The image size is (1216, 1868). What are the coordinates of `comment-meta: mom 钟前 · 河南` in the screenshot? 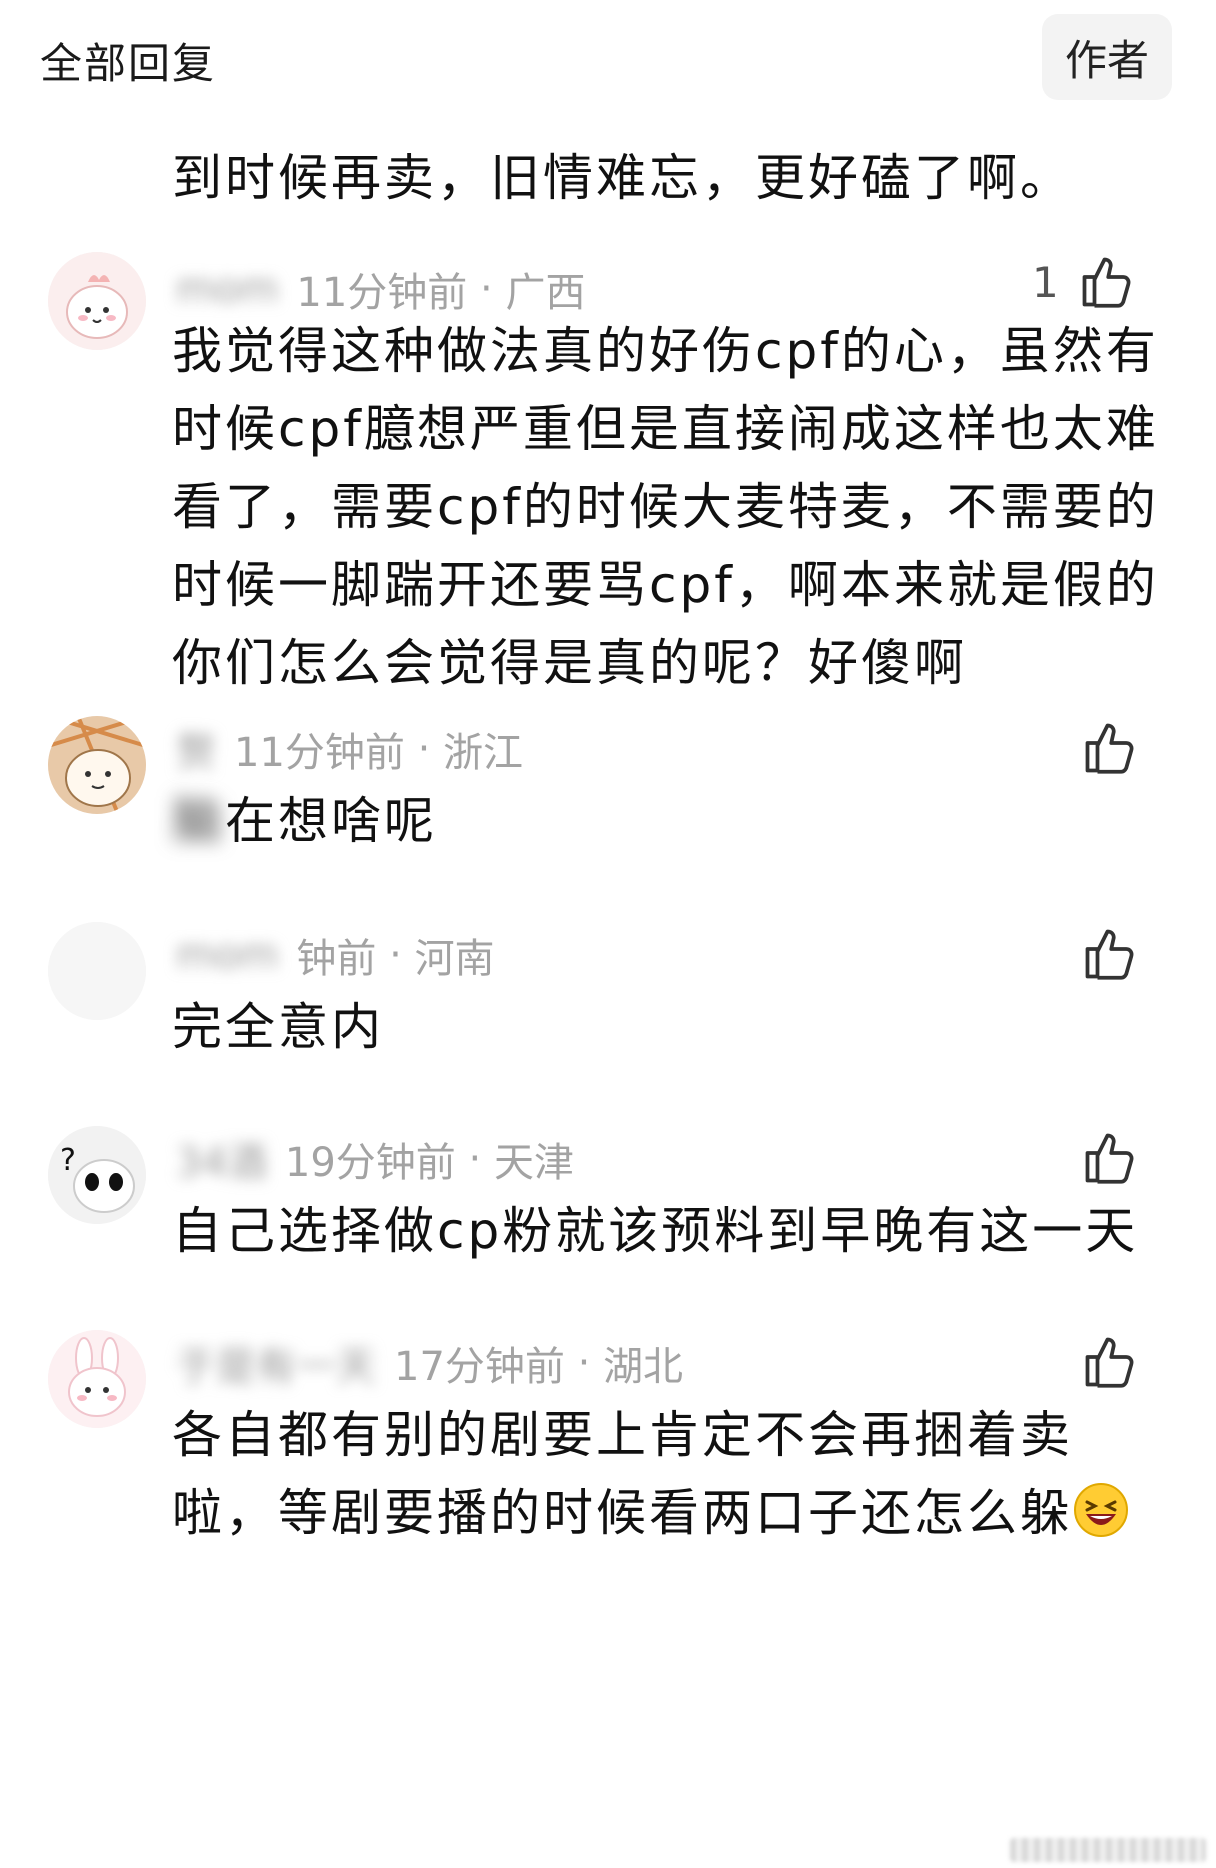 It's located at (335, 955).